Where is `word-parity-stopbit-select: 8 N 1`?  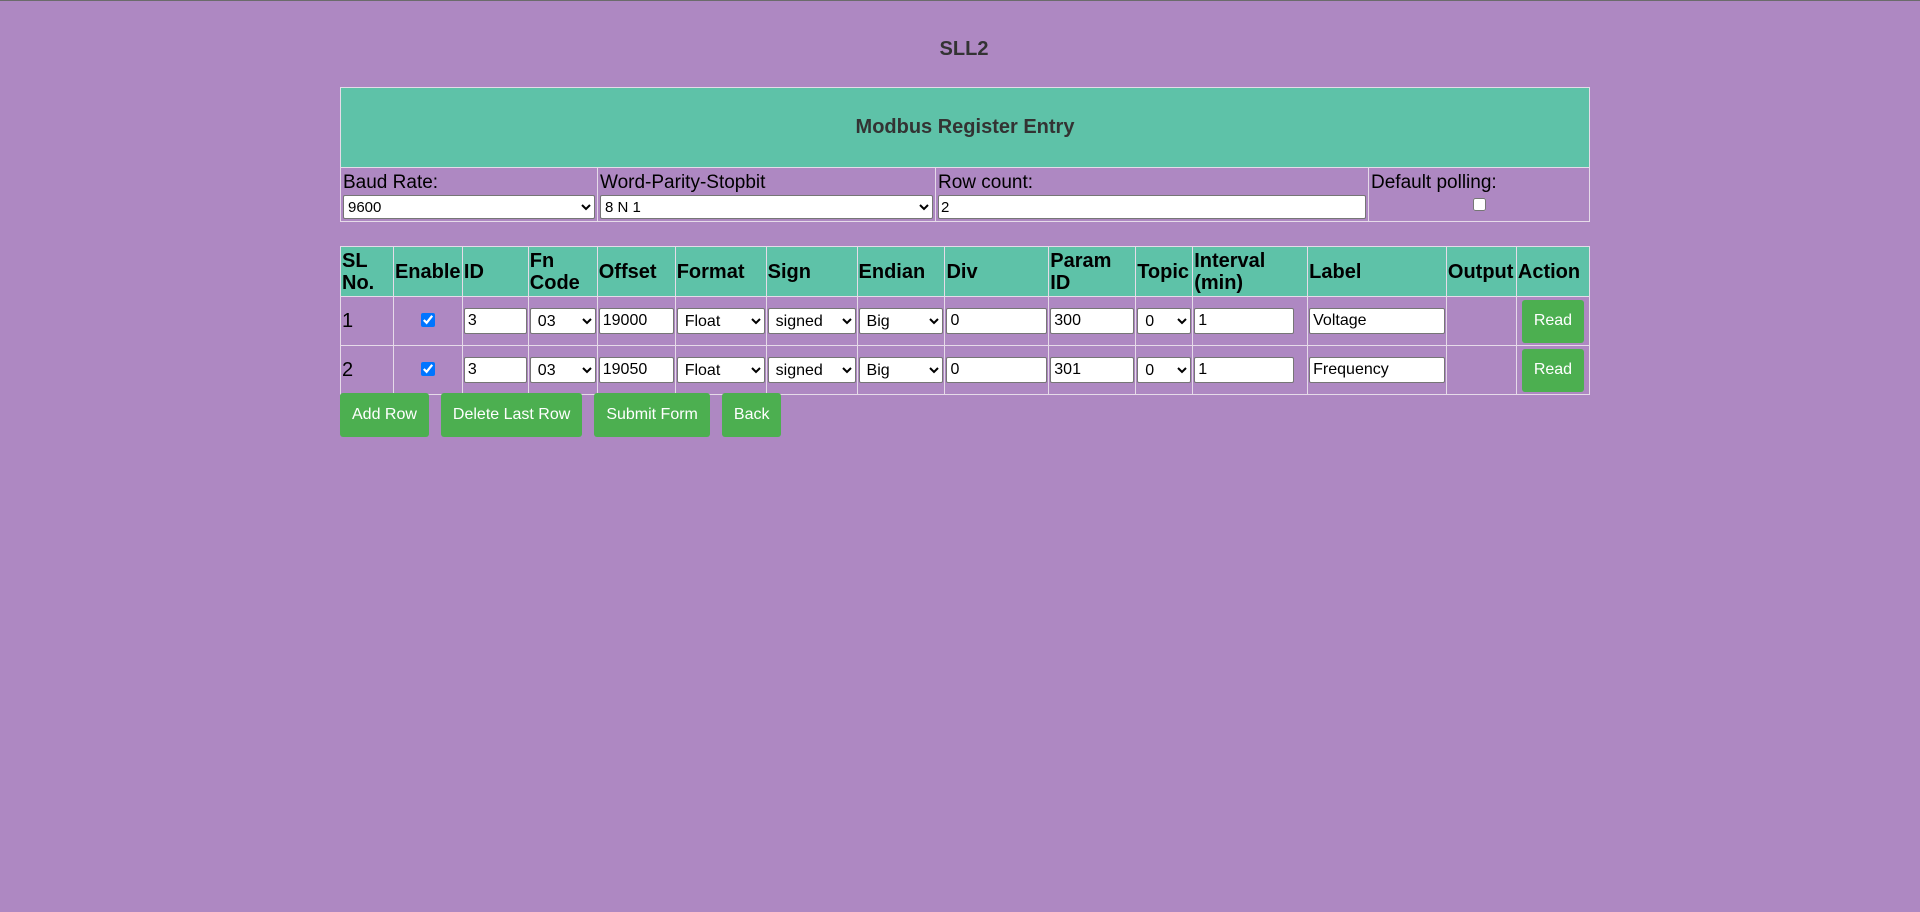
word-parity-stopbit-select: 8 N 1 is located at coordinates (766, 207).